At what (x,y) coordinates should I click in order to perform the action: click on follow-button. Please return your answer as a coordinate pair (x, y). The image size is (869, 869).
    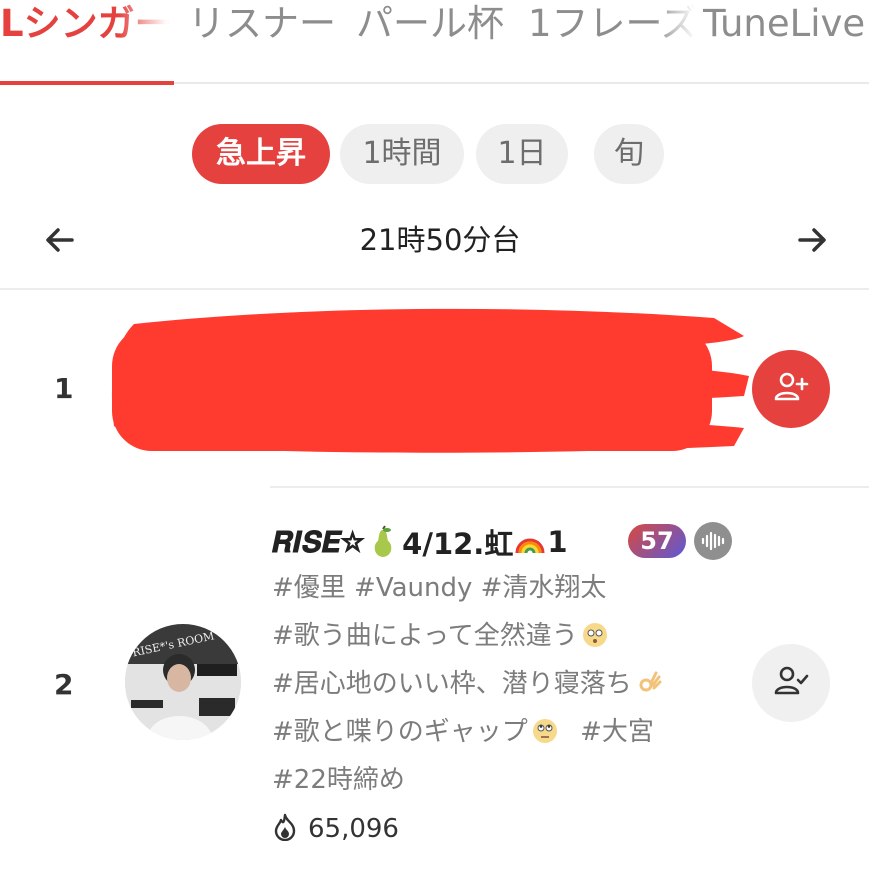
    Looking at the image, I should click on (791, 389).